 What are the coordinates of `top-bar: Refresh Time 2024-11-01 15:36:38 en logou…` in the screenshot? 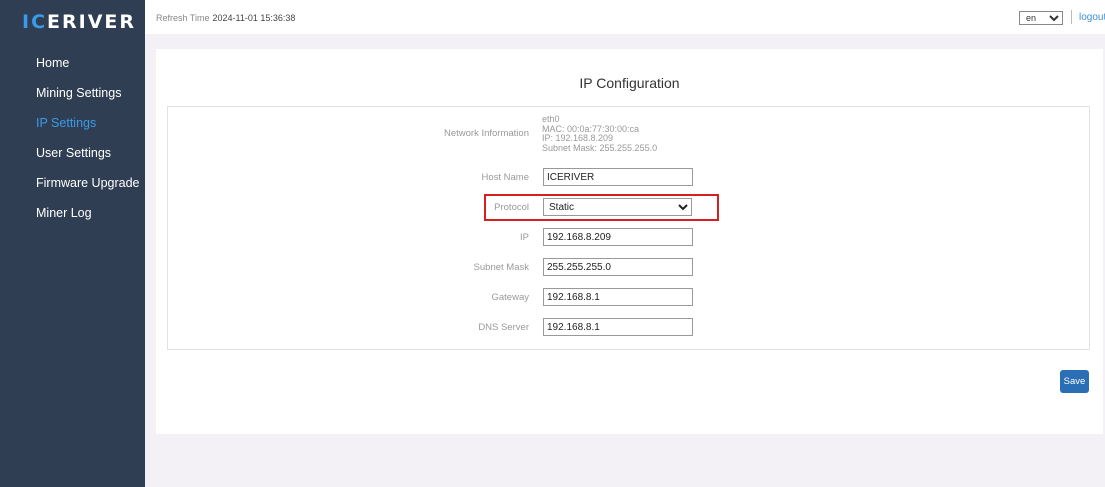 It's located at (625, 17).